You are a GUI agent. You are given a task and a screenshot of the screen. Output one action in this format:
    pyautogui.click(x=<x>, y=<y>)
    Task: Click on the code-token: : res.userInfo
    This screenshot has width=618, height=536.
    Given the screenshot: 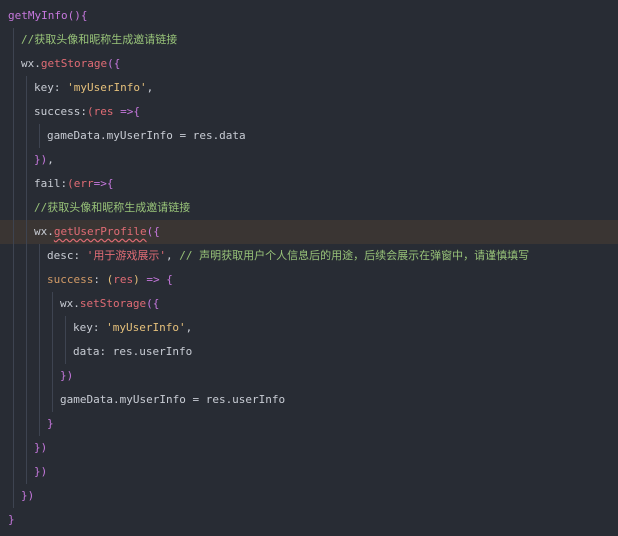 What is the action you would take?
    pyautogui.click(x=146, y=351)
    